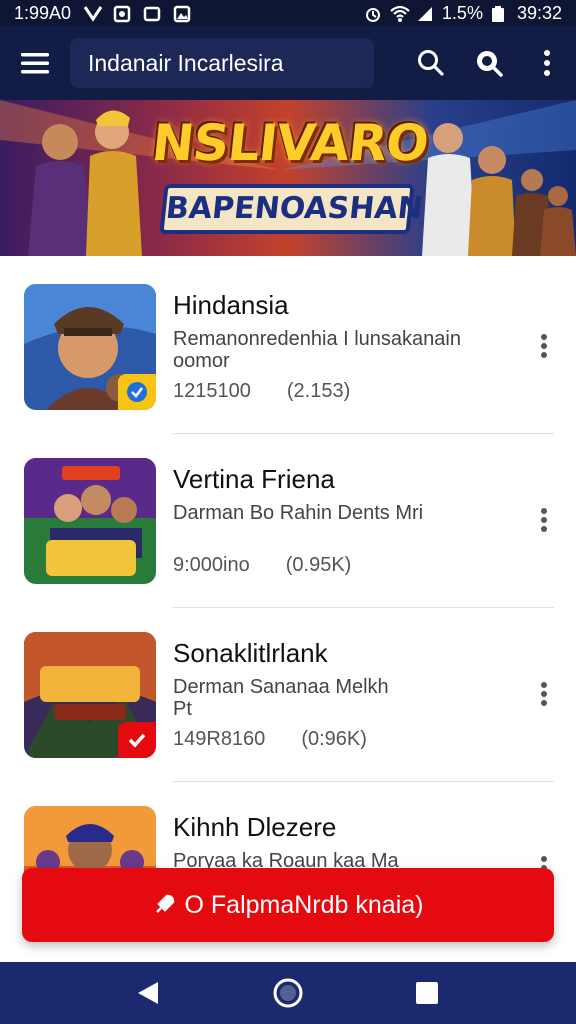 This screenshot has height=1024, width=576. What do you see at coordinates (219, 739) in the screenshot?
I see `download-count: 149R8160` at bounding box center [219, 739].